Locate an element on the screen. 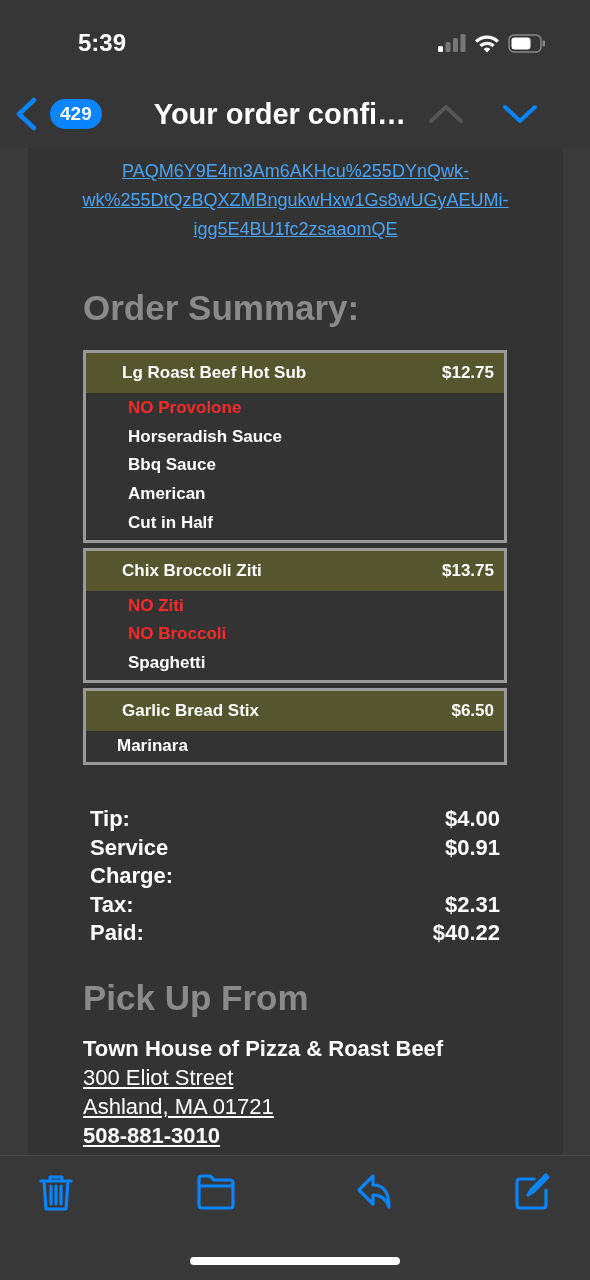 The image size is (590, 1280). address-link: Ashland, MA 01721 is located at coordinates (178, 1106).